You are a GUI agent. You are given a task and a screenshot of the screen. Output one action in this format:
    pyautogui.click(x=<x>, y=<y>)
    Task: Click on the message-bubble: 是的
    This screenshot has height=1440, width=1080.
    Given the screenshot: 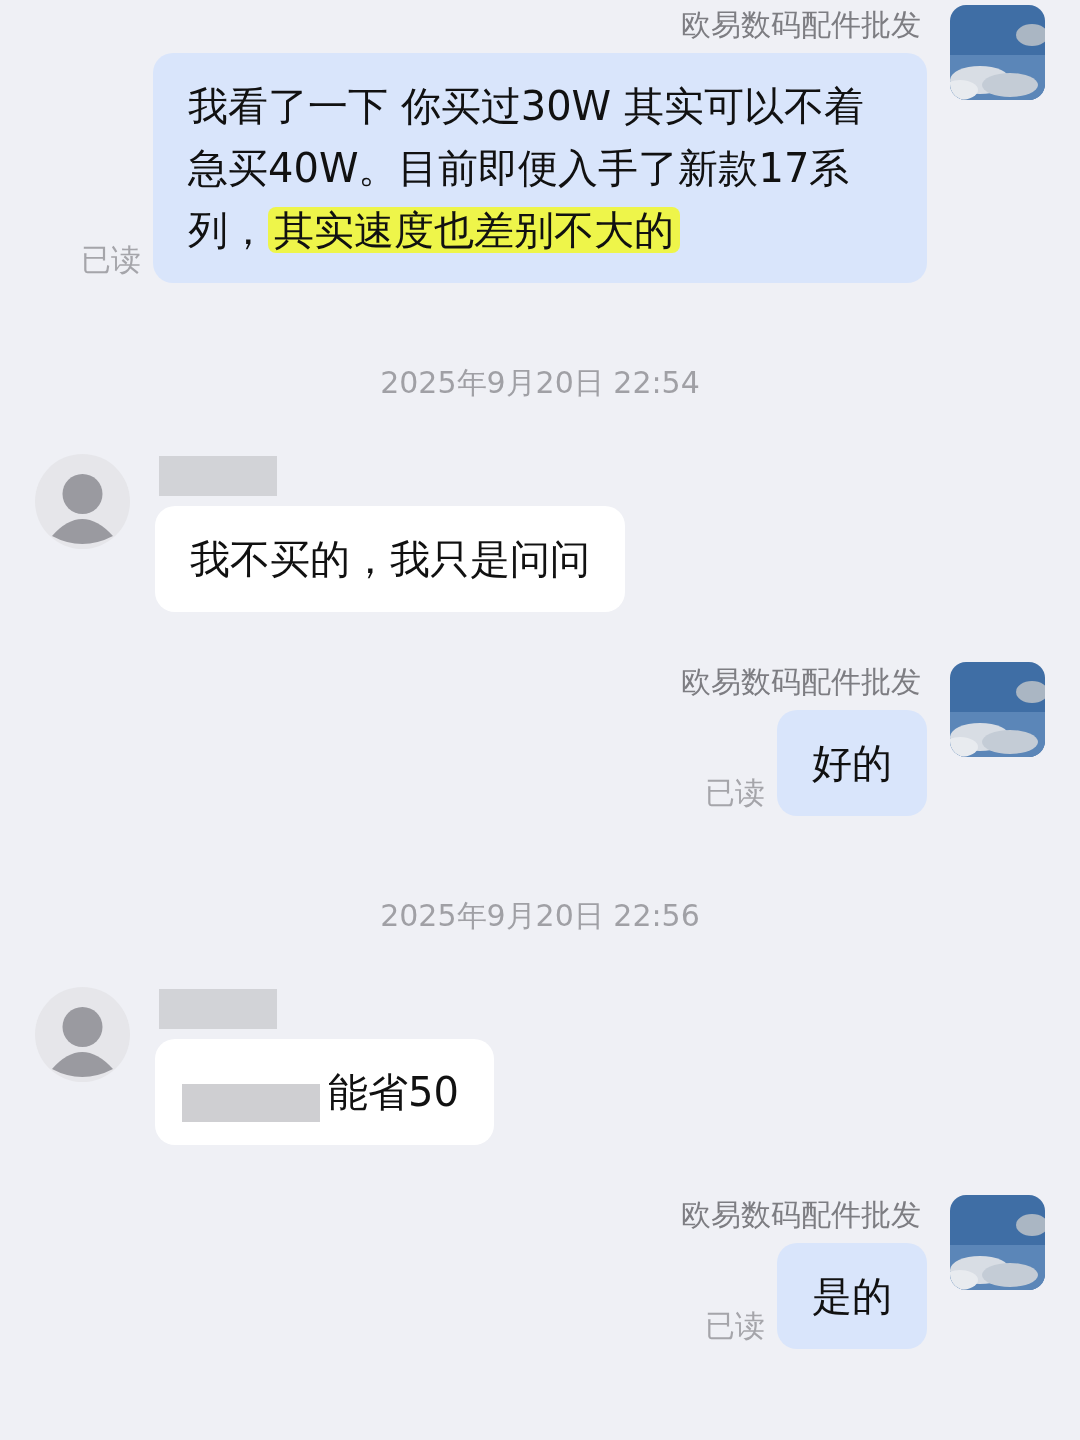 What is the action you would take?
    pyautogui.click(x=852, y=1296)
    